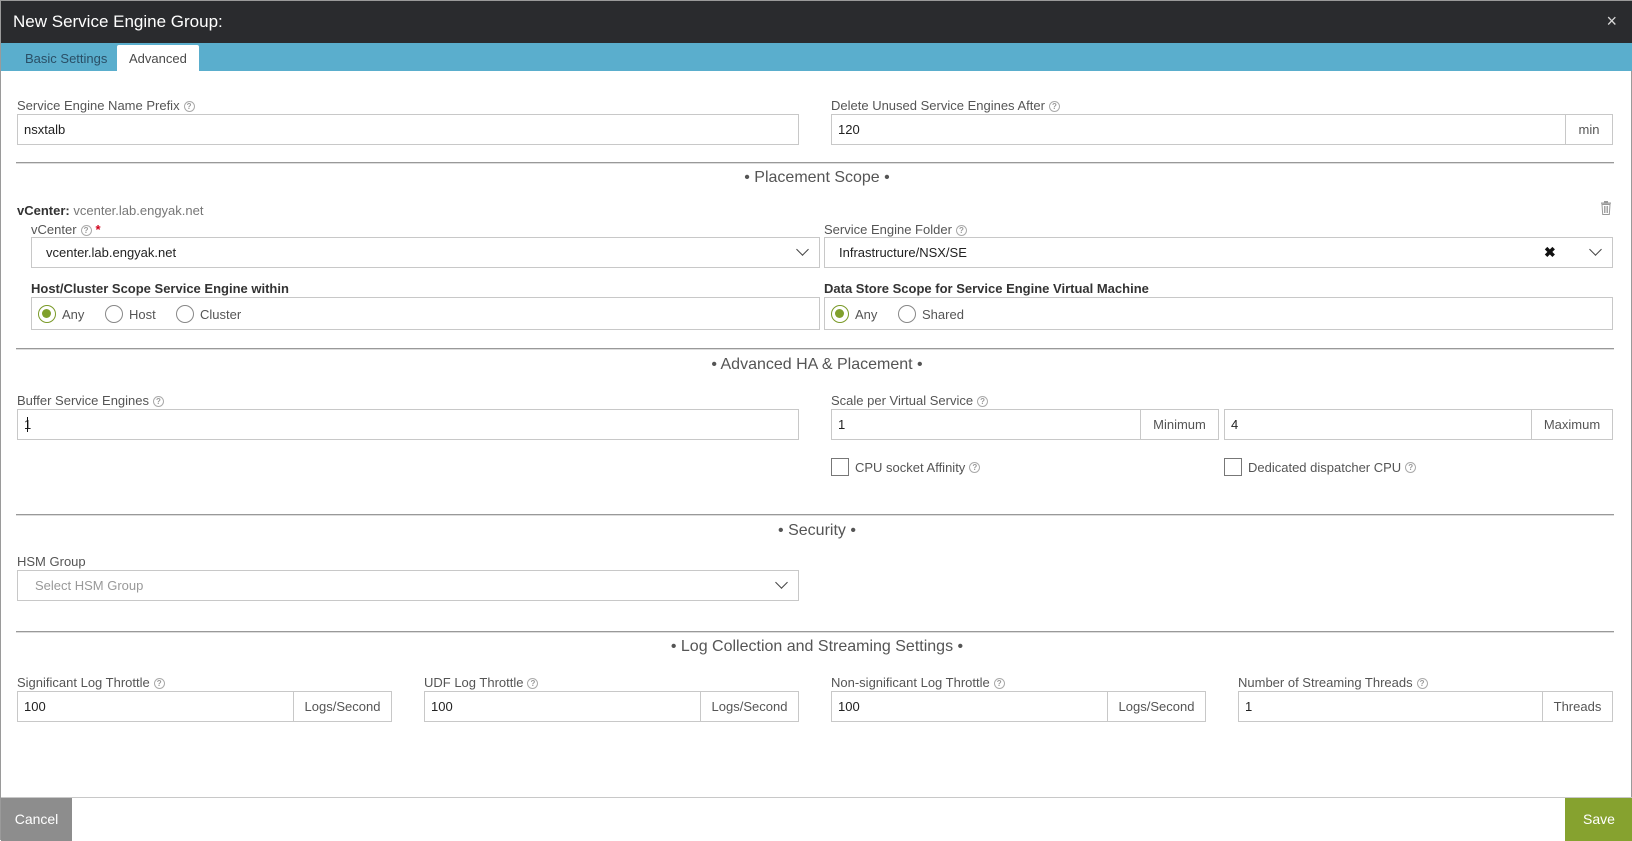 This screenshot has width=1632, height=841. Describe the element at coordinates (816, 819) in the screenshot. I see `modal-footer: Cancel Save` at that location.